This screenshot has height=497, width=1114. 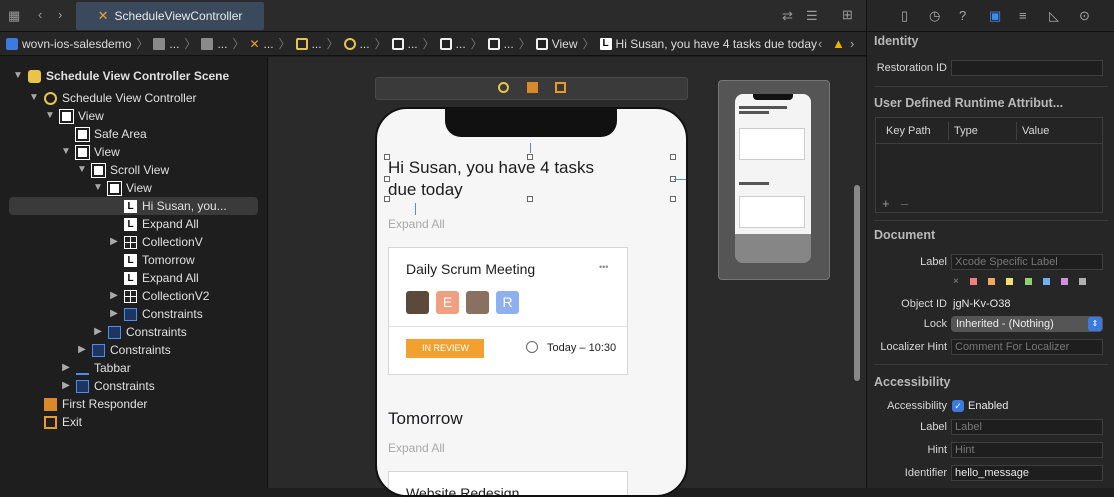 What do you see at coordinates (908, 131) in the screenshot?
I see `column-key-path: Key Path` at bounding box center [908, 131].